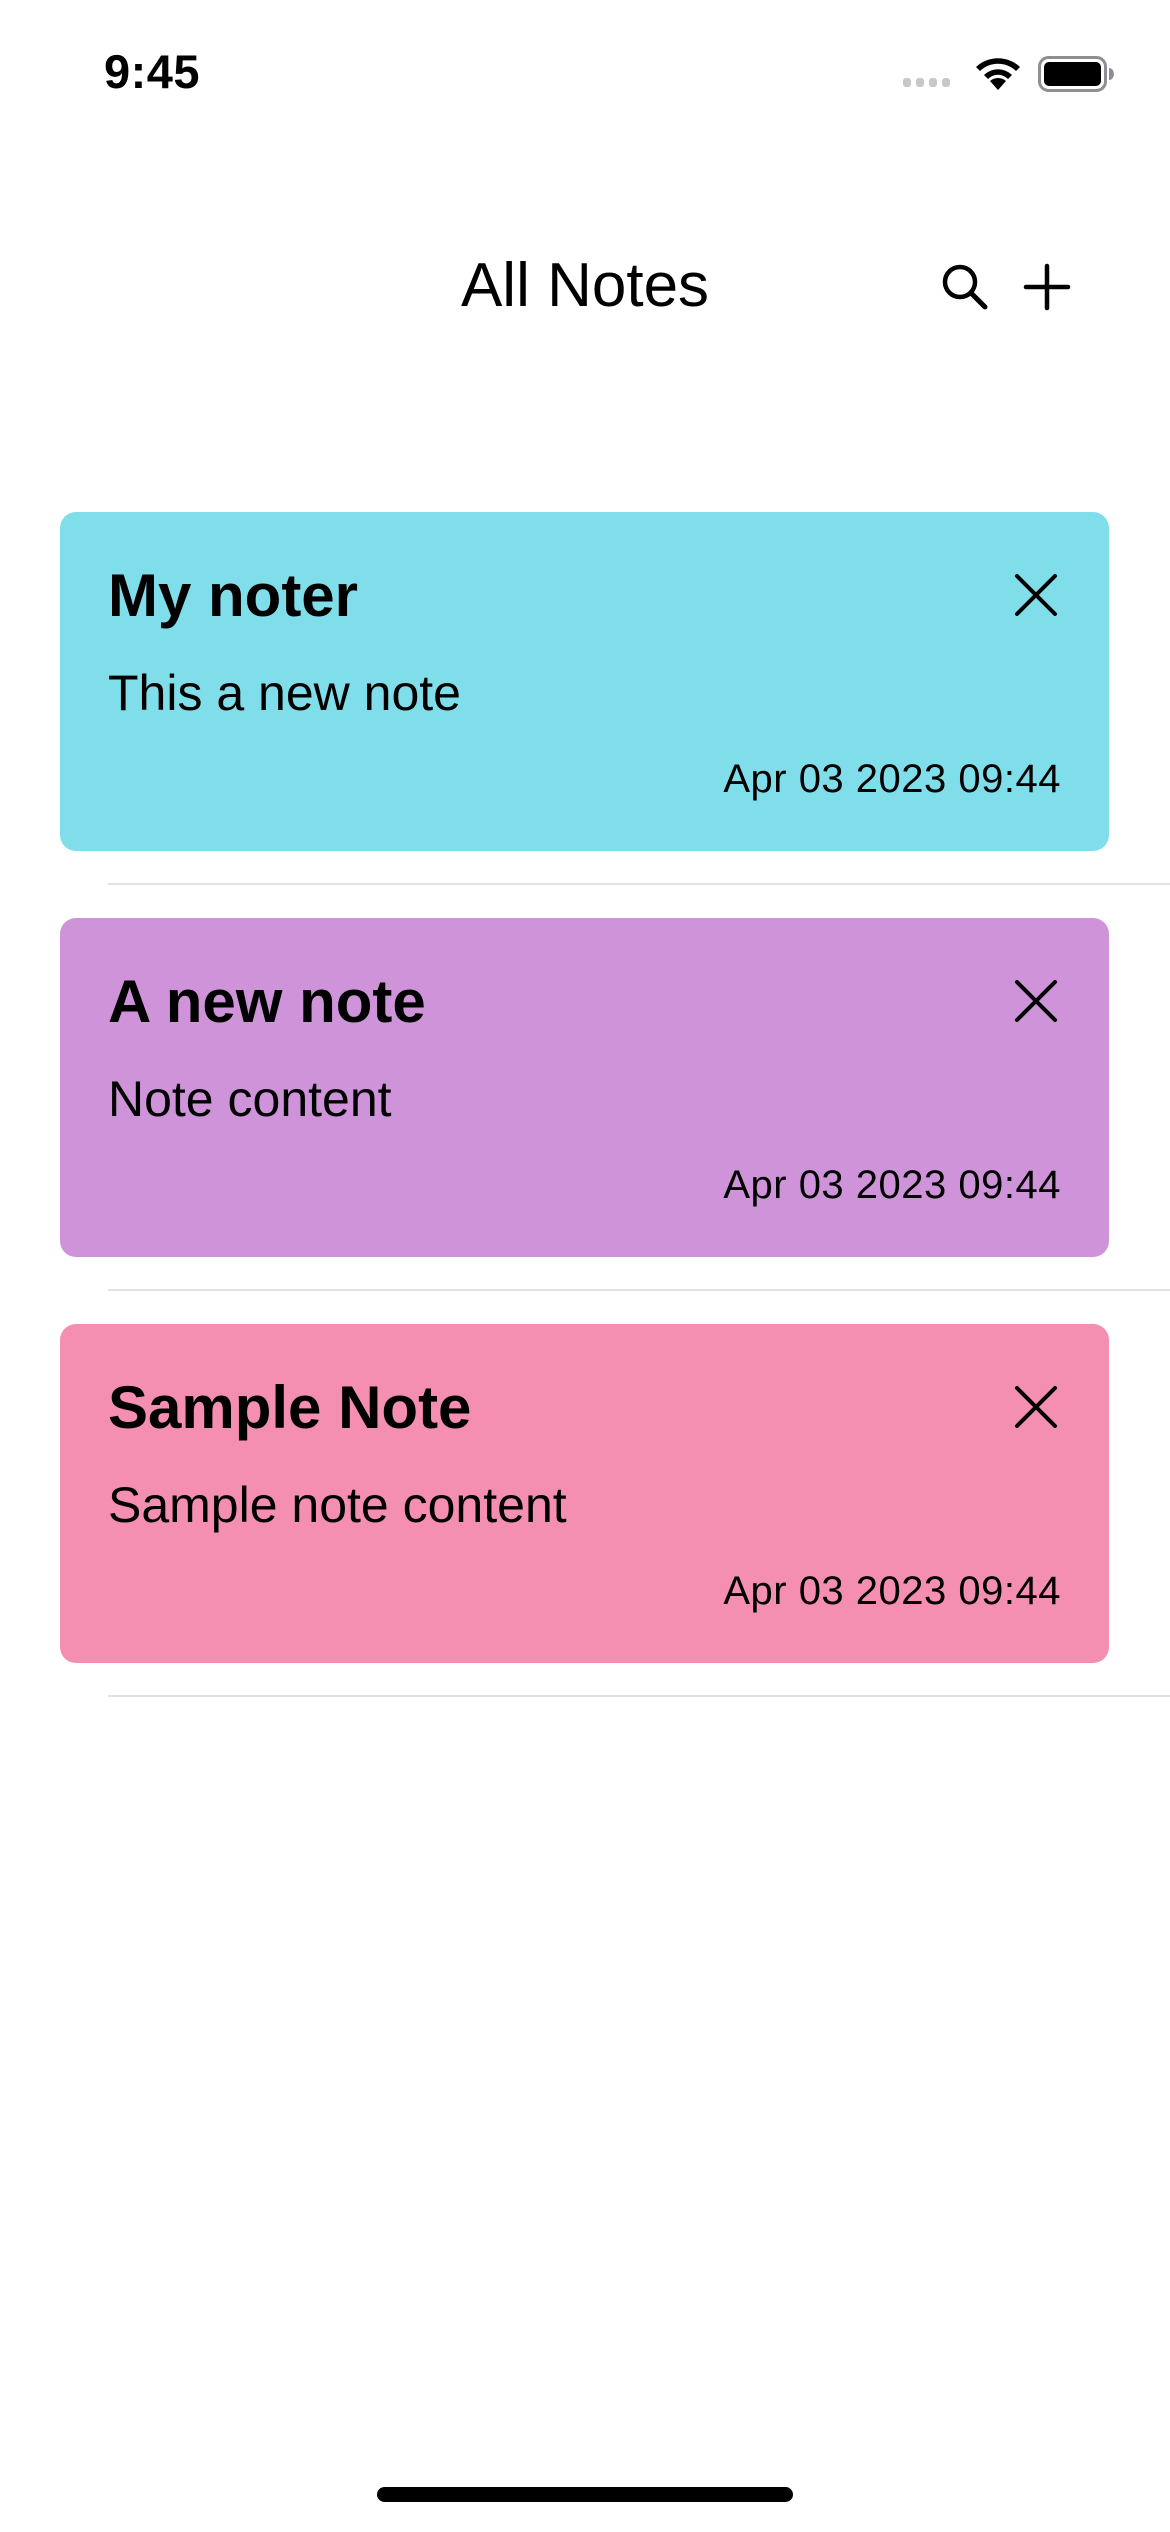 The image size is (1170, 2532). What do you see at coordinates (998, 74) in the screenshot?
I see `wifi-icon` at bounding box center [998, 74].